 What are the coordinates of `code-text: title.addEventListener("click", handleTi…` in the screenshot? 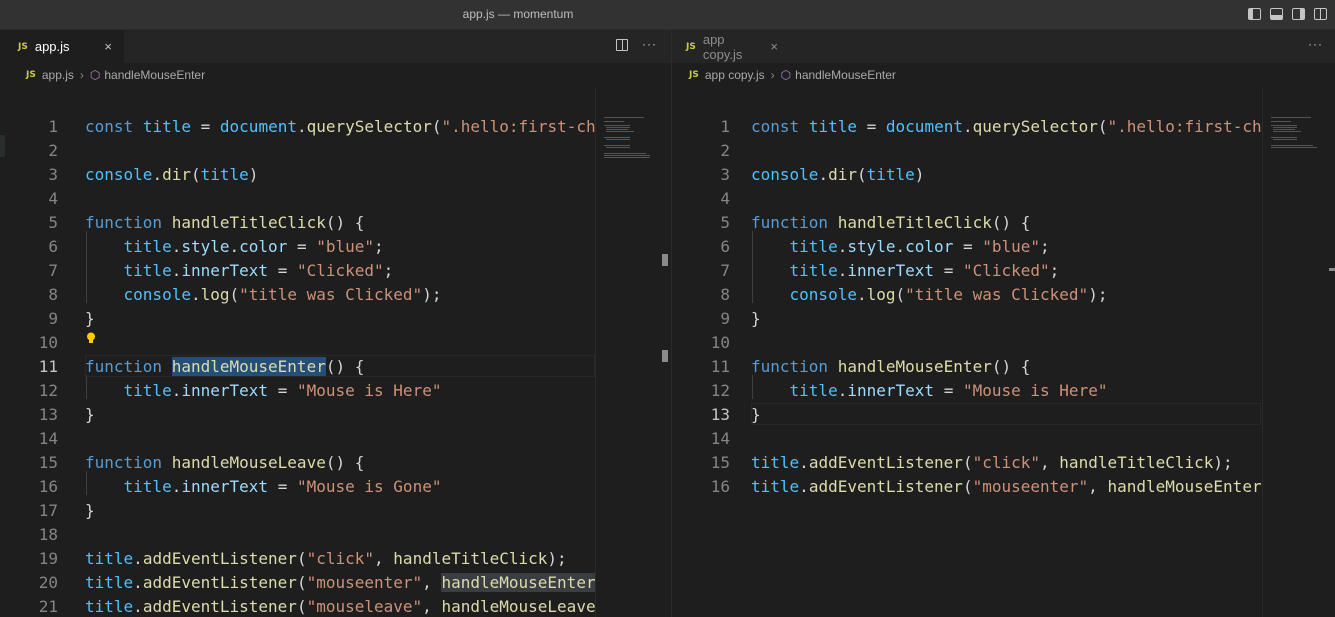 It's located at (992, 462).